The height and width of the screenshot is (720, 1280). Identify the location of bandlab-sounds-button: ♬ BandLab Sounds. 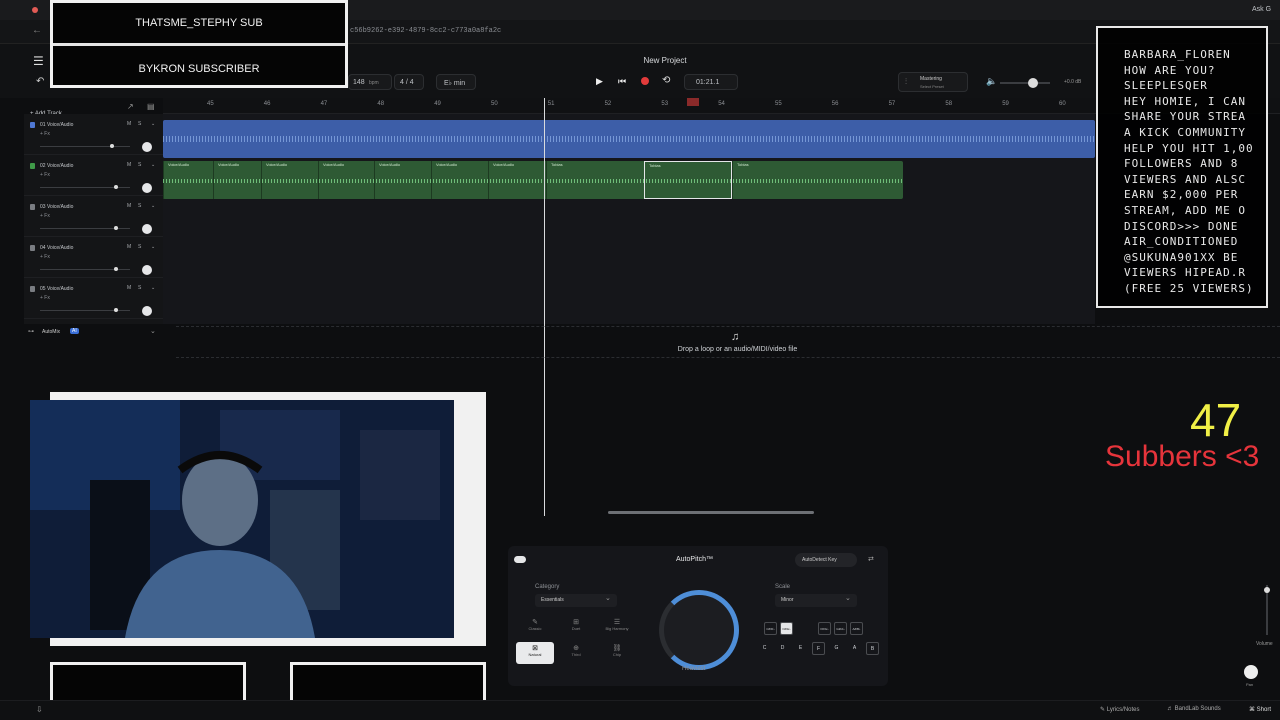
(1194, 709).